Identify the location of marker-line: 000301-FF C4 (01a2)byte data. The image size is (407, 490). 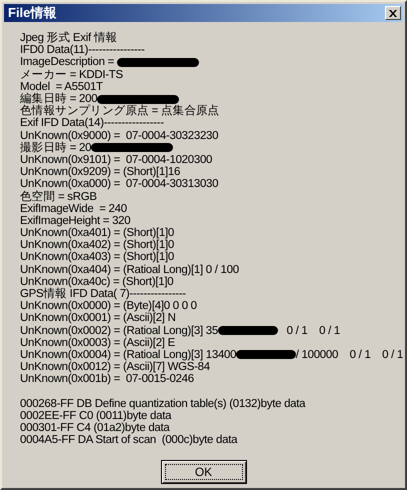
(95, 428).